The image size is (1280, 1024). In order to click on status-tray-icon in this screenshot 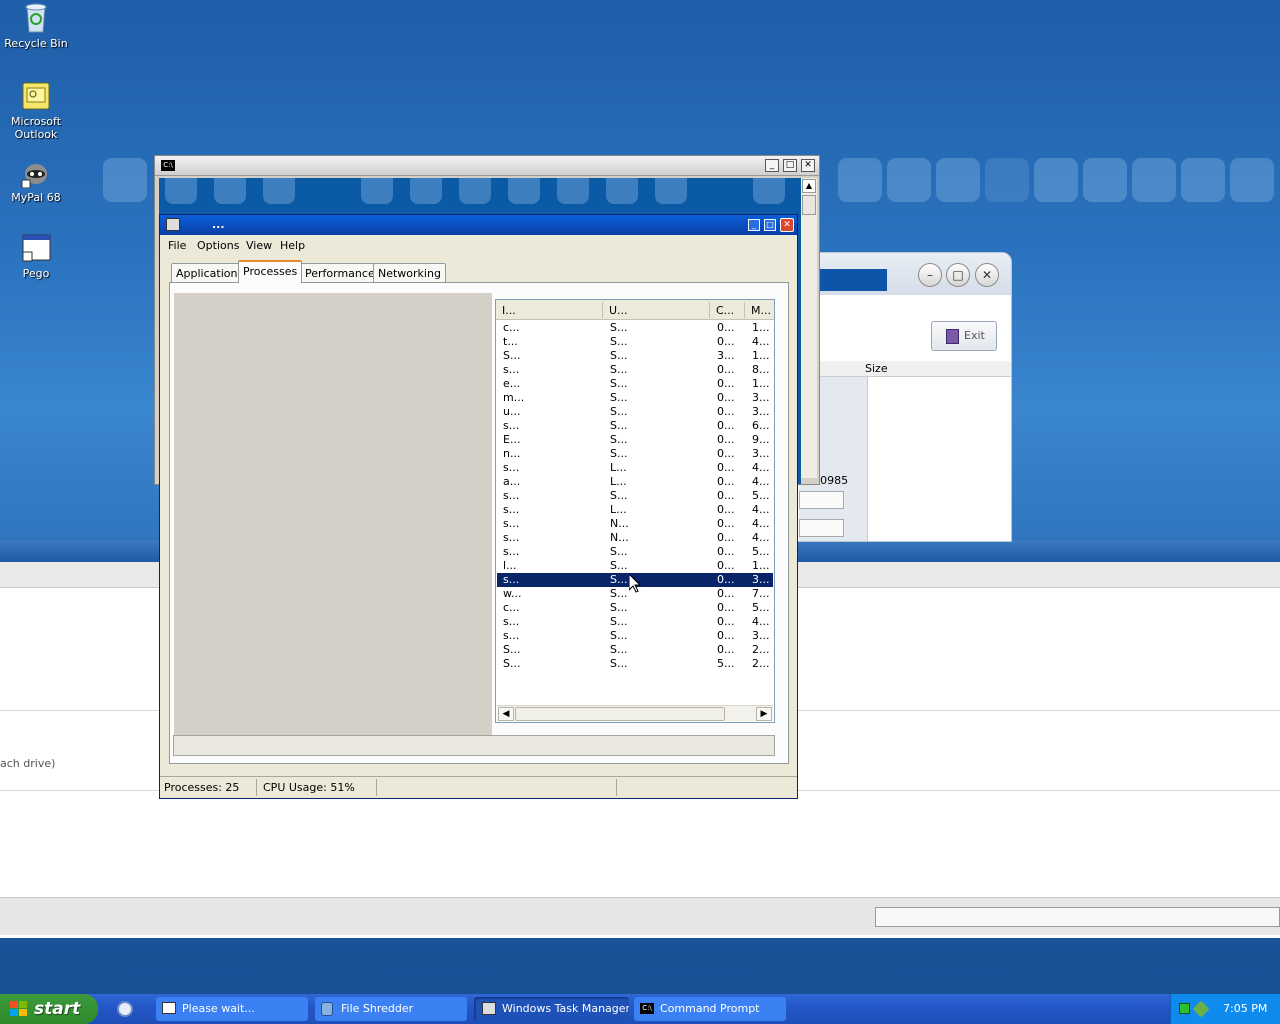, I will do `click(1184, 1008)`.